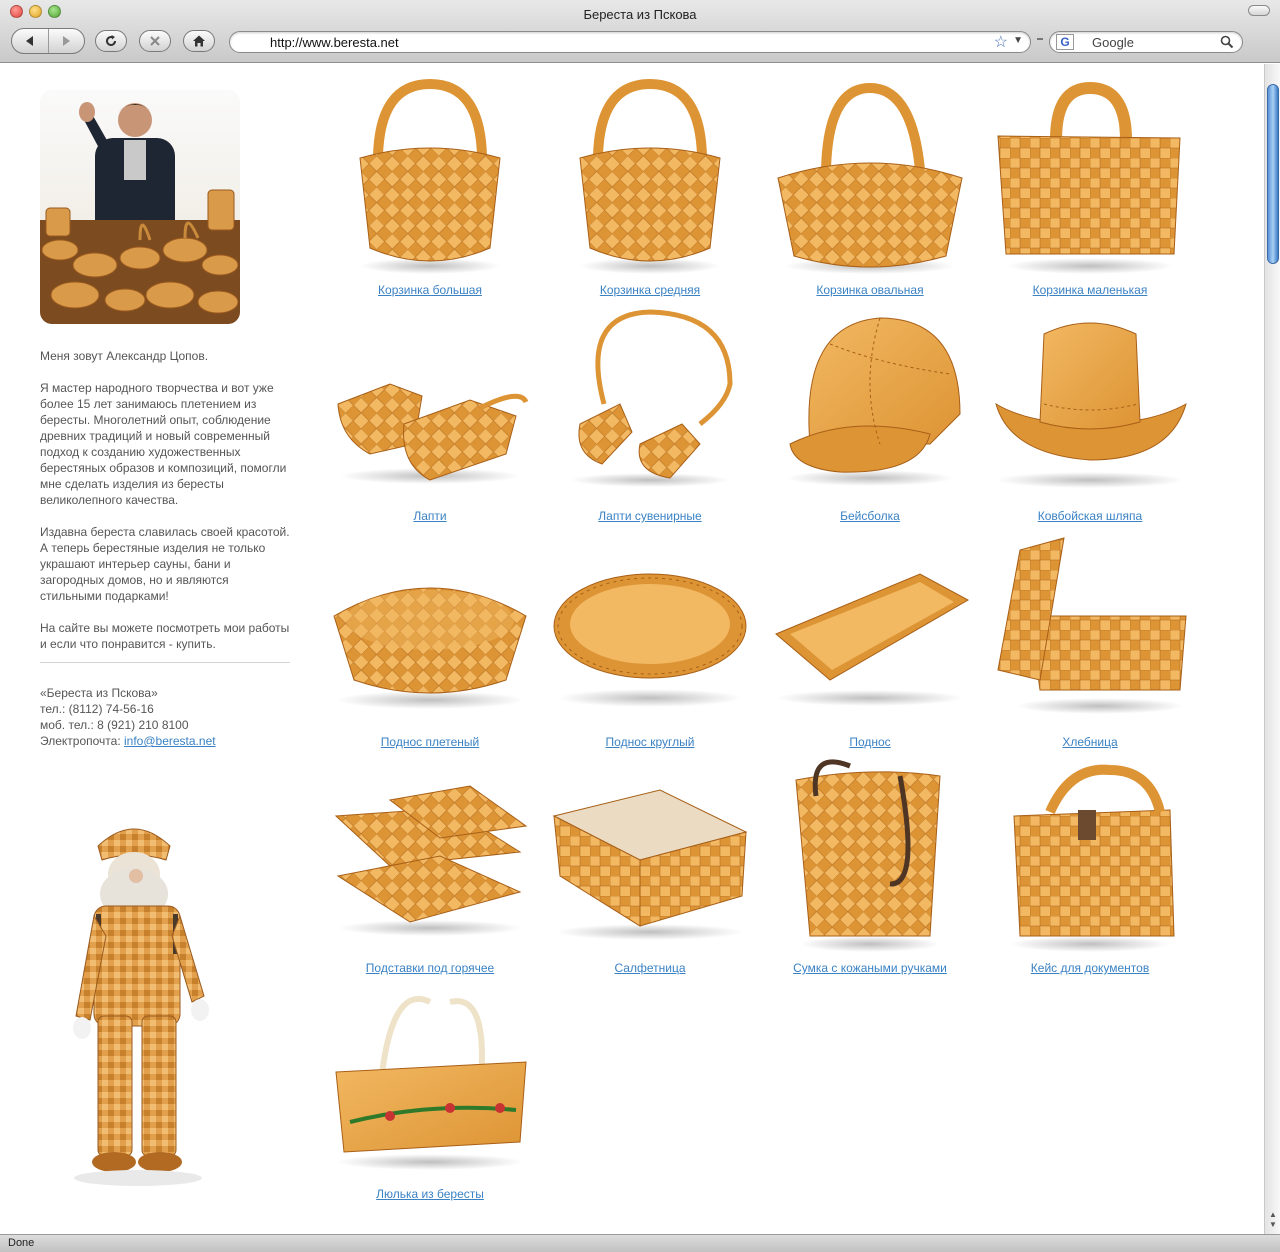 Image resolution: width=1280 pixels, height=1252 pixels. I want to click on product-card: Корзинка овальная, so click(870, 191).